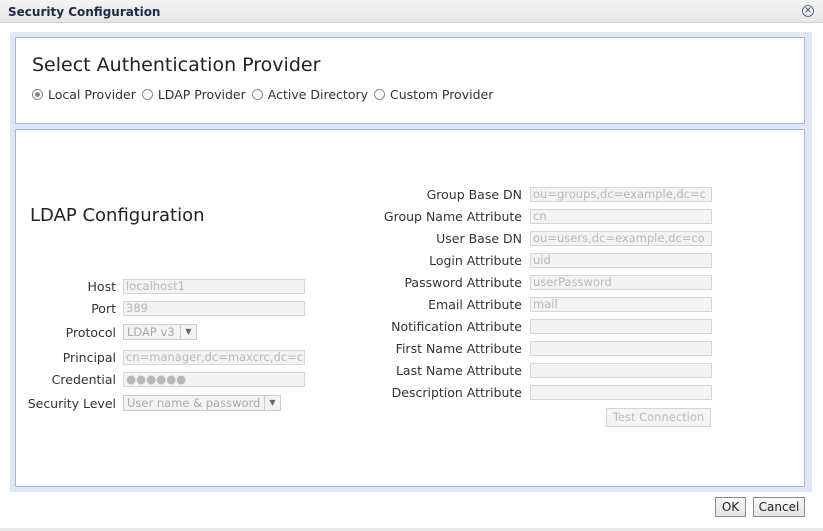 Image resolution: width=823 pixels, height=531 pixels. I want to click on radio-custom-provider: Custom Provider, so click(433, 94).